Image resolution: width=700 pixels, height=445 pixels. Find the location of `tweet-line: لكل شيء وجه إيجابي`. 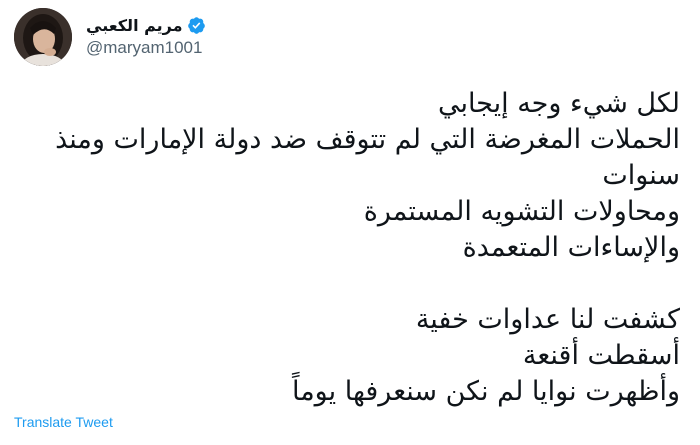

tweet-line: لكل شيء وجه إيجابي is located at coordinates (558, 103).